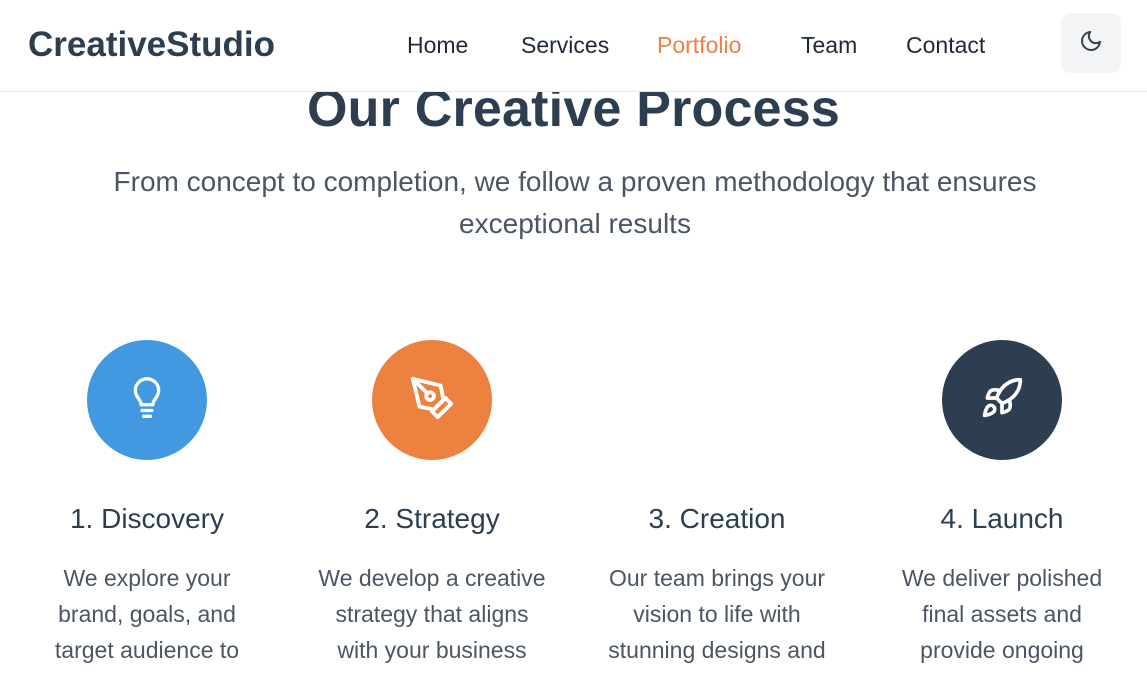 The height and width of the screenshot is (675, 1147). Describe the element at coordinates (147, 518) in the screenshot. I see `step-title: 1. Discovery` at that location.